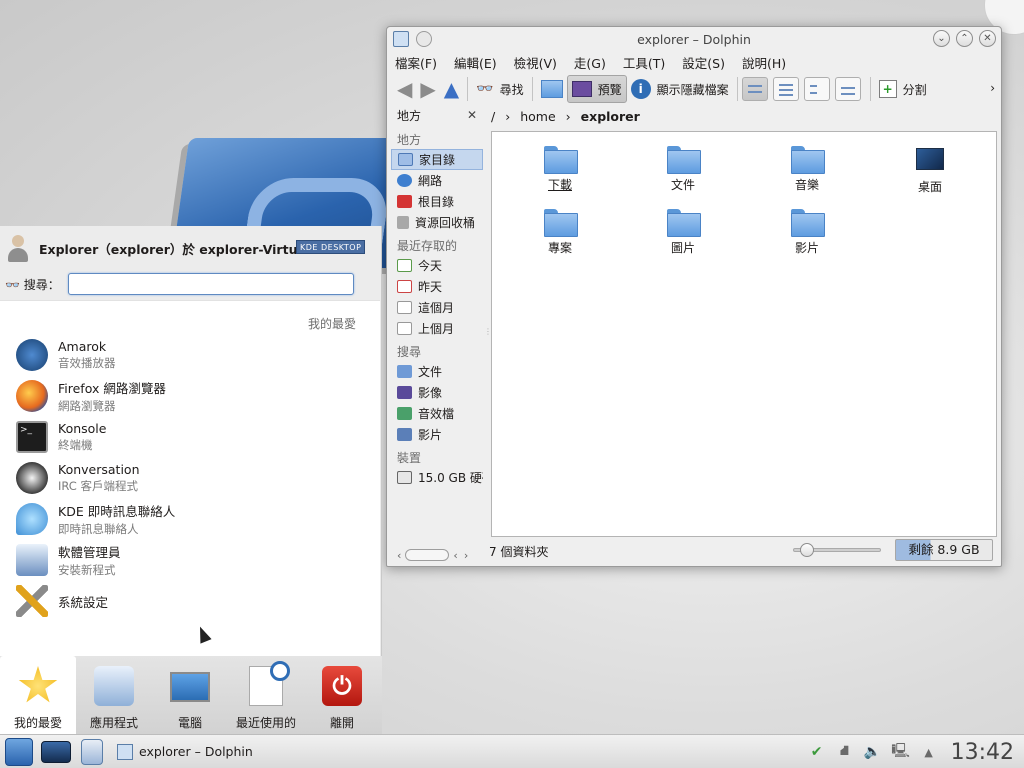 This screenshot has height=768, width=1024. What do you see at coordinates (61, 437) in the screenshot?
I see `app-konsole: >_ Konsole 終端機` at bounding box center [61, 437].